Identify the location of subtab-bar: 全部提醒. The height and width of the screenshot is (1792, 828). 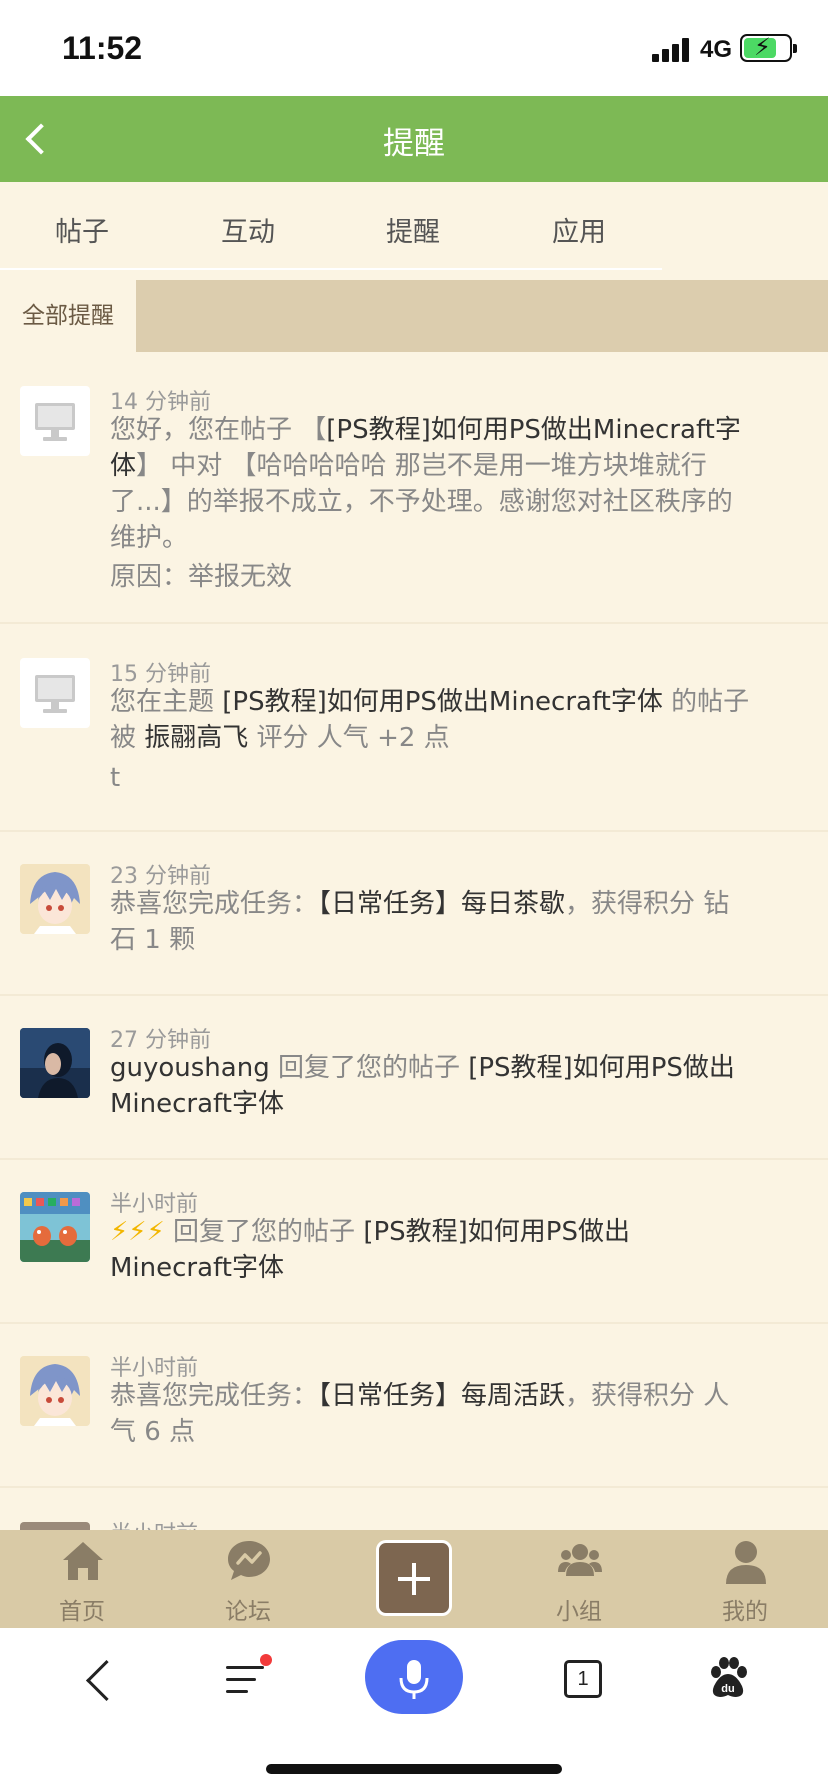
(414, 316).